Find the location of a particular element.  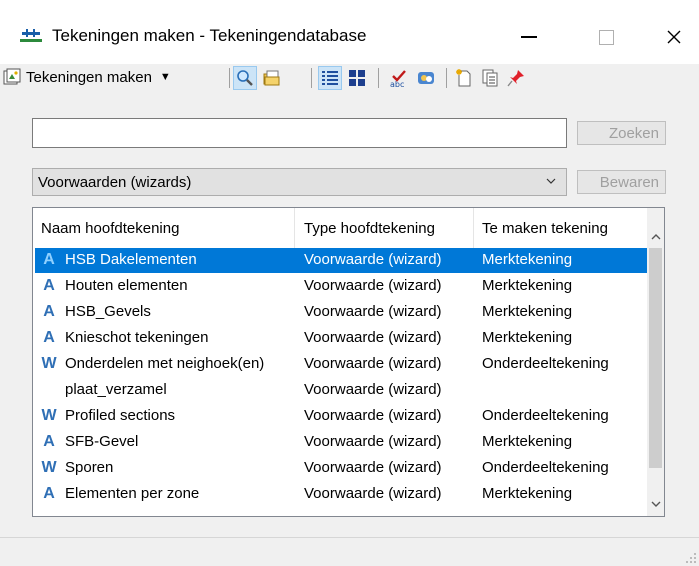

scroll-up-button is located at coordinates (655, 236).